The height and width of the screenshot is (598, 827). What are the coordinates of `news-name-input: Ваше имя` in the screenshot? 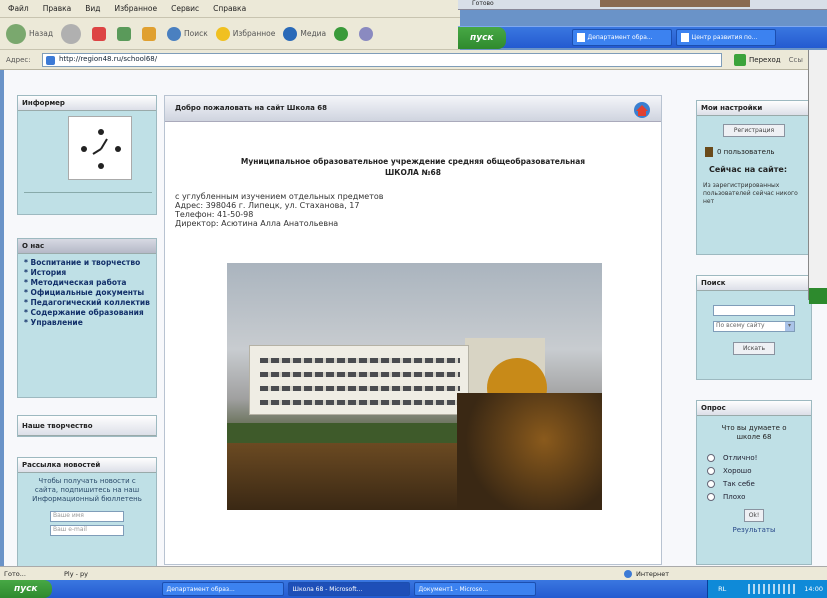 It's located at (87, 516).